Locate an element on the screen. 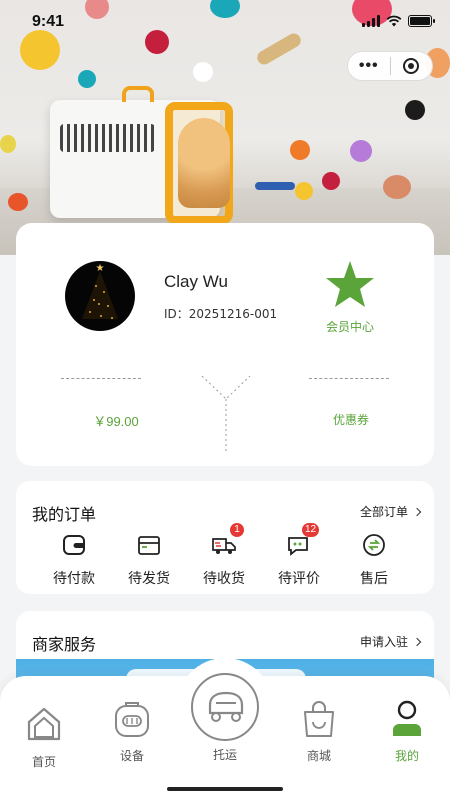  truck-icon is located at coordinates (224, 546).